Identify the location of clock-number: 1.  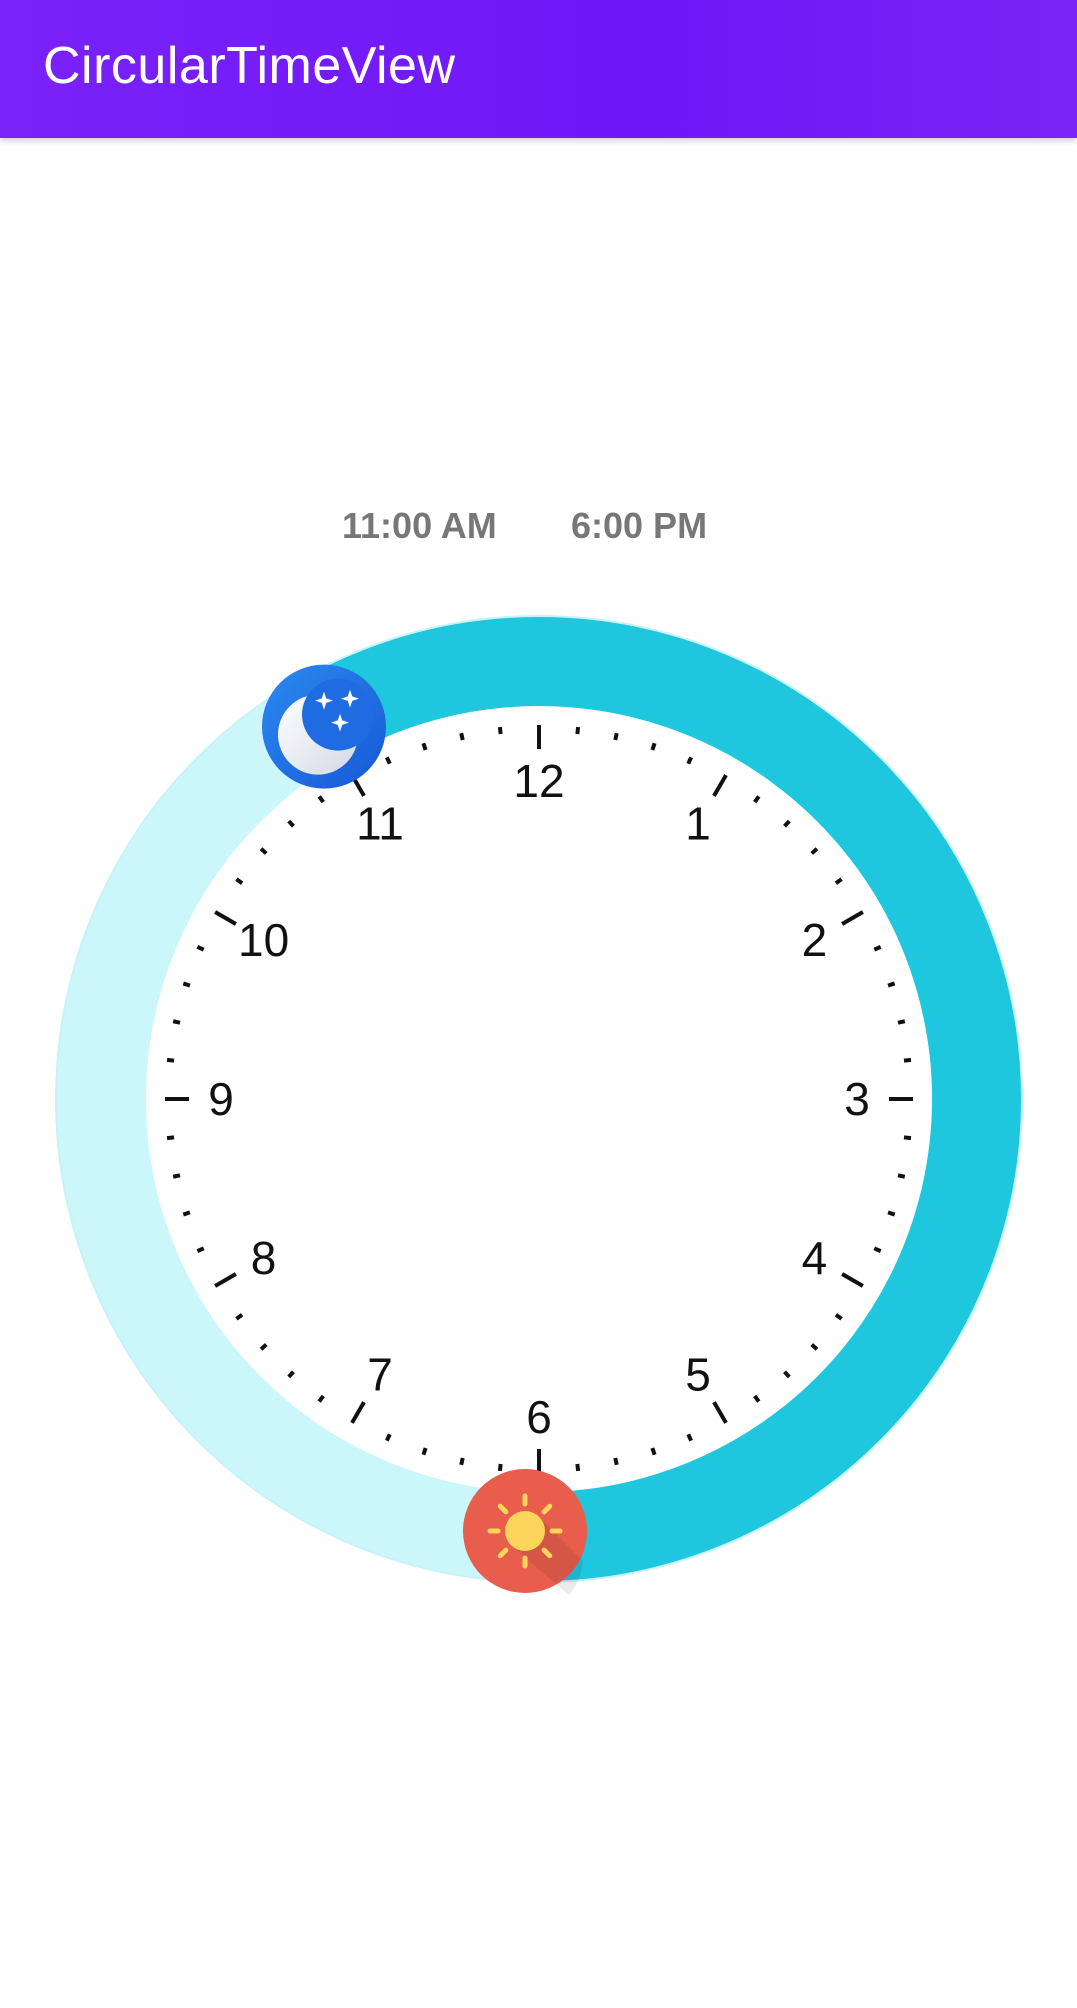
(698, 824).